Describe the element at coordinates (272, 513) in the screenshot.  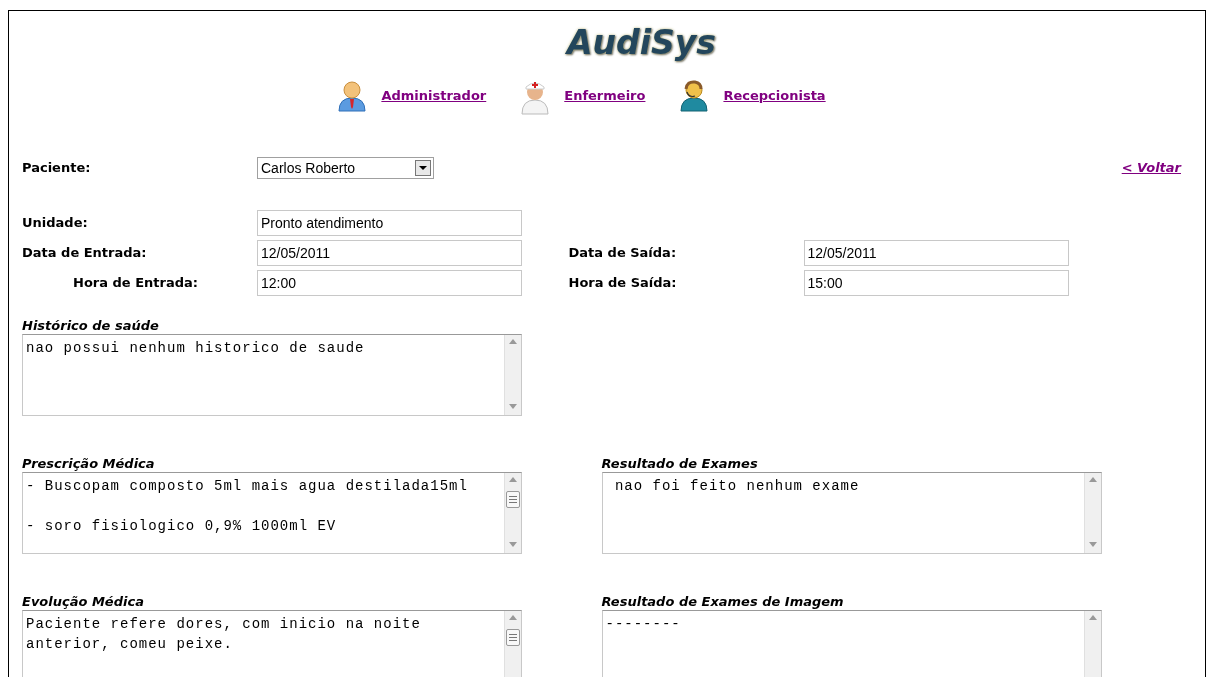
I see `text-area: - Buscopam composto 5ml mais agua destilada15ml - soro fisiologico 0,9% 1000ml EV` at that location.